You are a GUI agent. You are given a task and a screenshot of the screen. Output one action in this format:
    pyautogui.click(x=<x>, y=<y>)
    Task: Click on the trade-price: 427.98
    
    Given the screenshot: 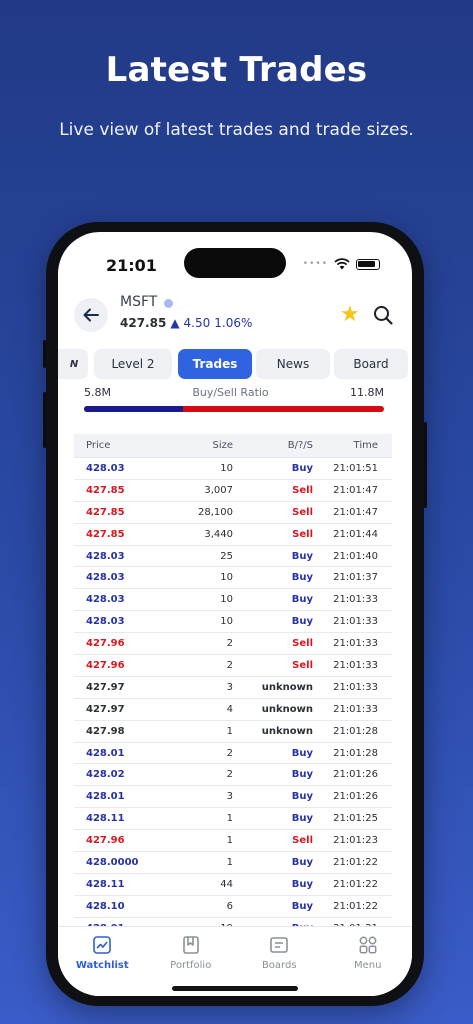 What is the action you would take?
    pyautogui.click(x=105, y=731)
    